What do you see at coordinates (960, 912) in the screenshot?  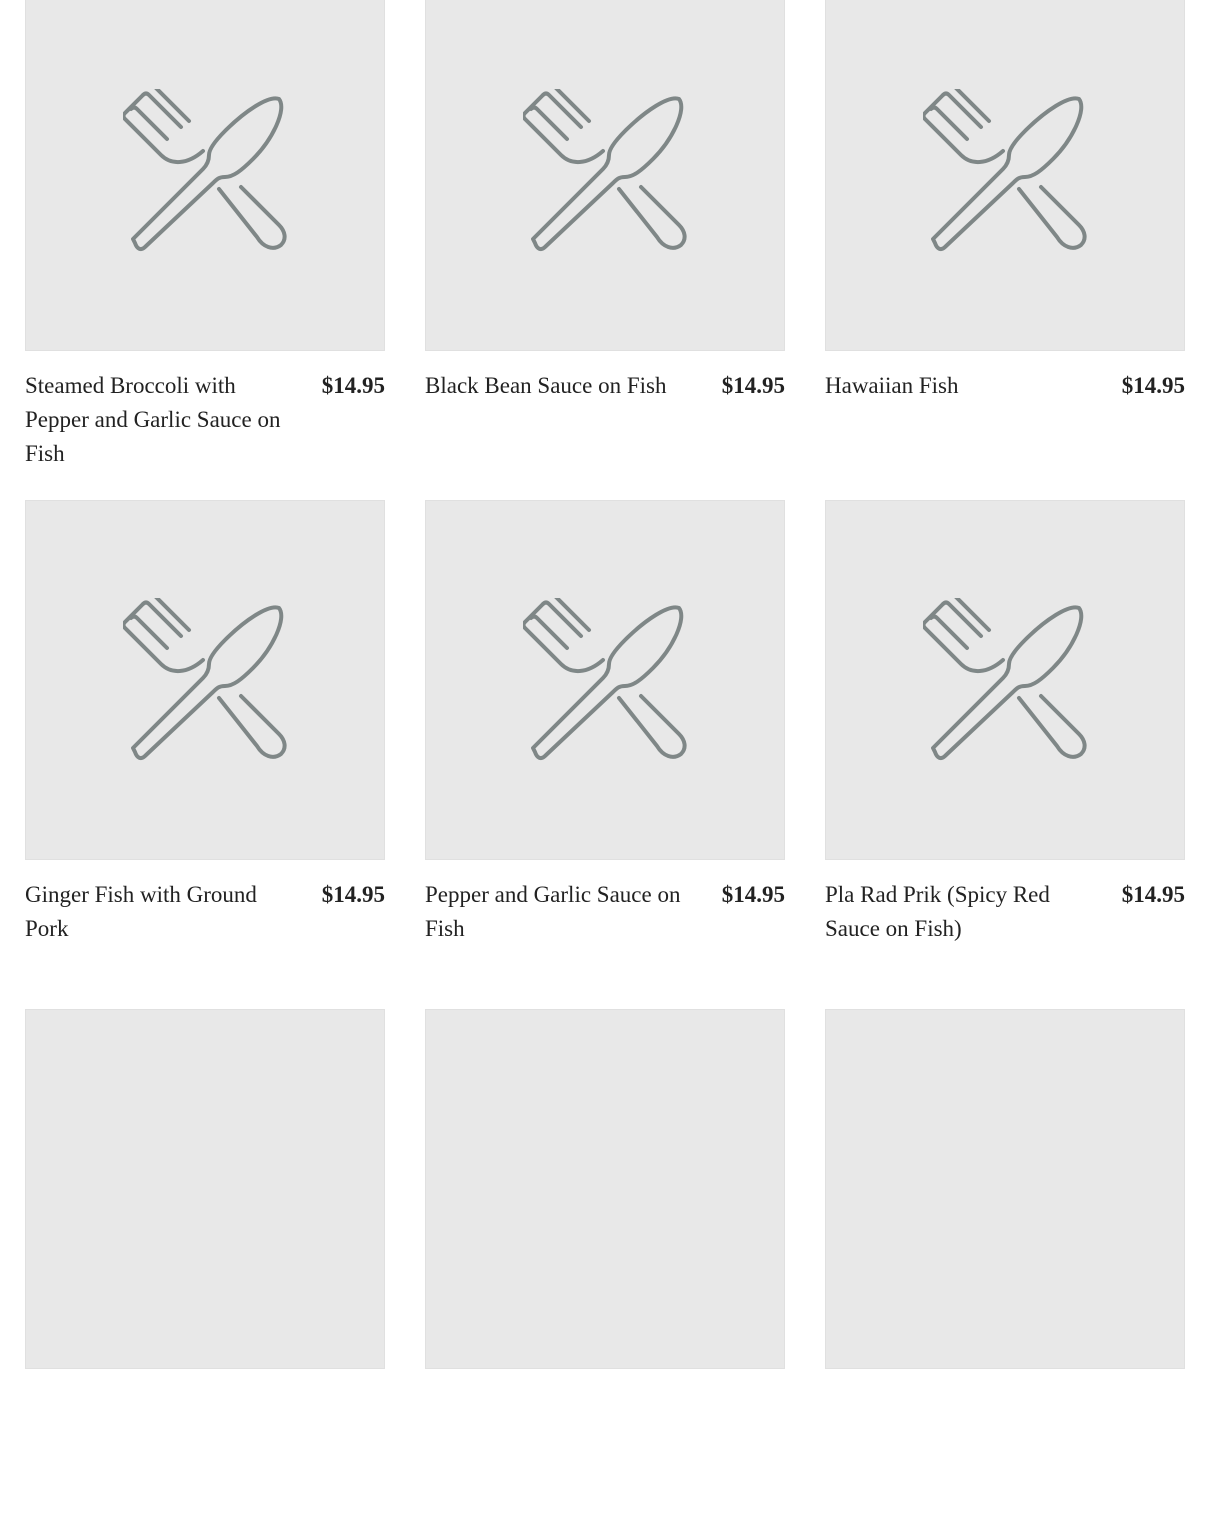 I see `menu-item-name: Pla Rad Prik (Spicy Red Sauce on Fish)` at bounding box center [960, 912].